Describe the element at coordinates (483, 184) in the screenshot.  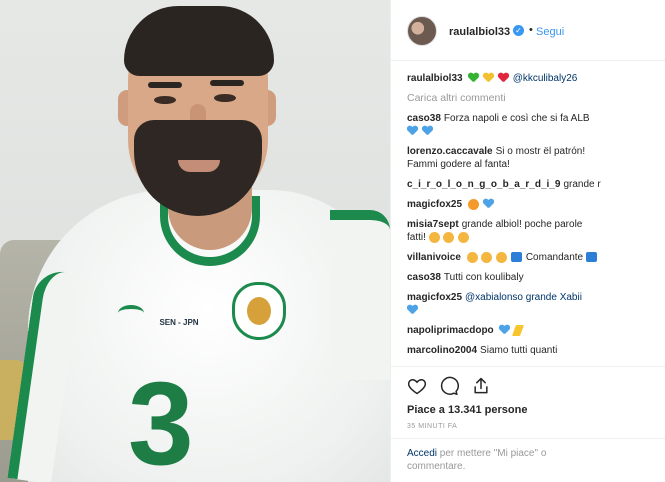
I see `comment-username: c_i_r_o_l_o_n_g_o_b_a_r_d_i_9` at that location.